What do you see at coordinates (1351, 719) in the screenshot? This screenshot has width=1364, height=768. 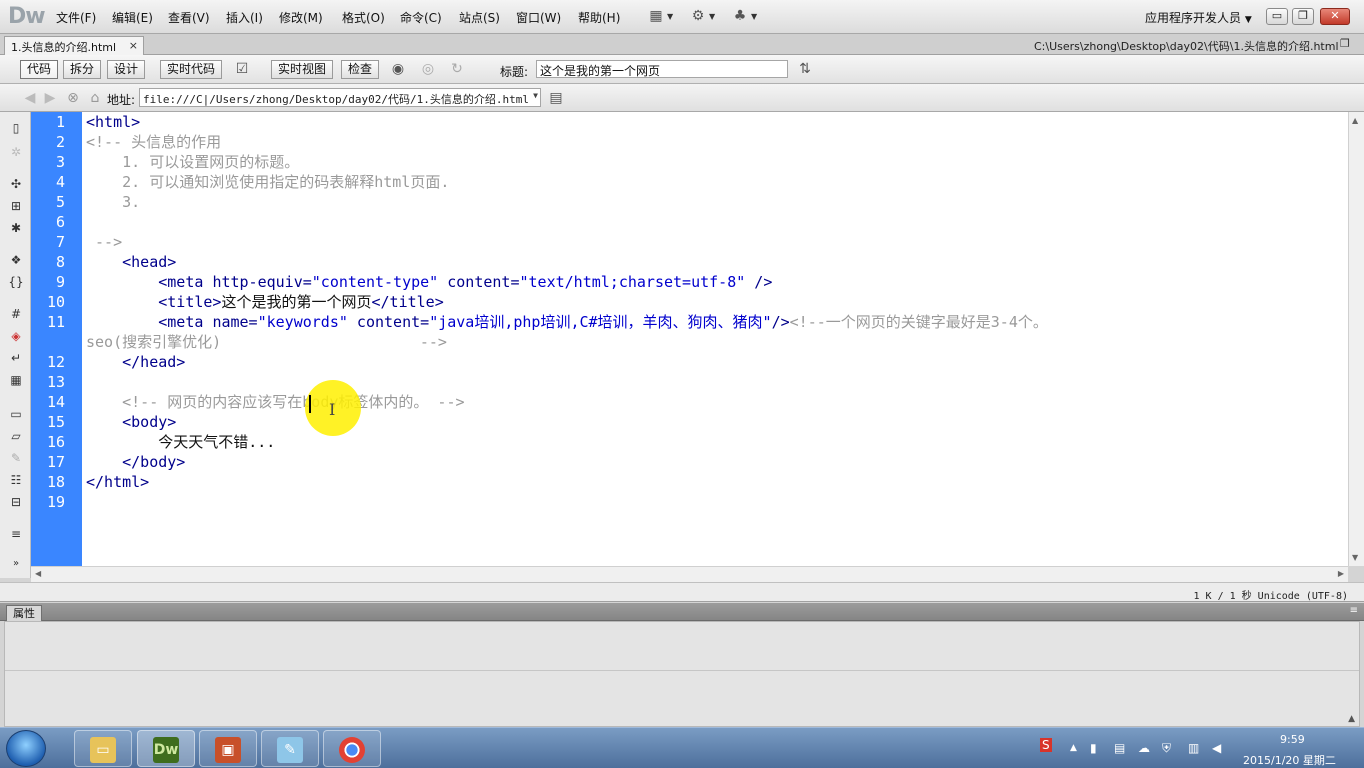 I see `expand-panel-icon: ▲` at bounding box center [1351, 719].